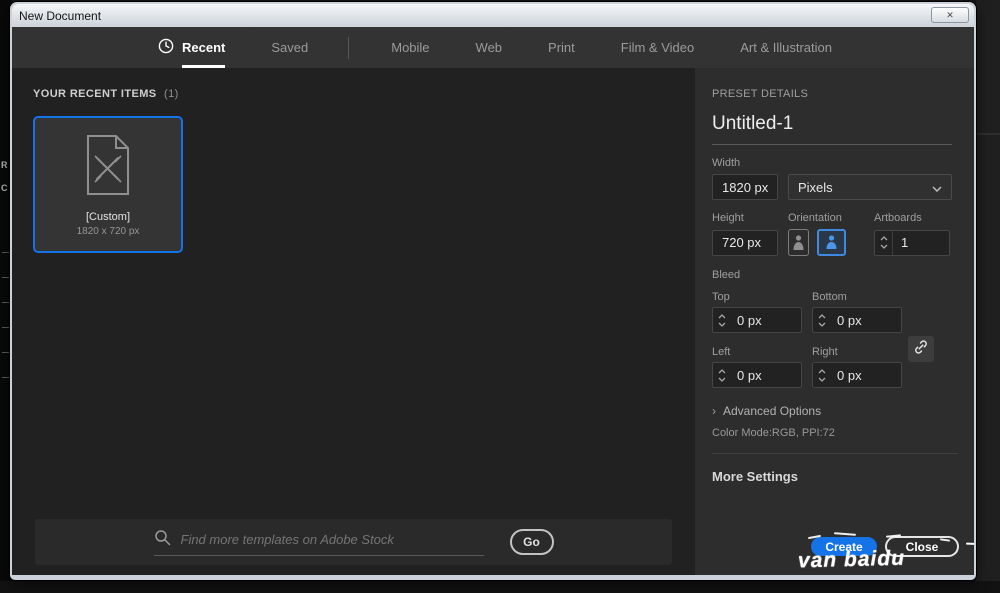 The height and width of the screenshot is (593, 1000). What do you see at coordinates (749, 320) in the screenshot?
I see `bleed-top-value: 0 px` at bounding box center [749, 320].